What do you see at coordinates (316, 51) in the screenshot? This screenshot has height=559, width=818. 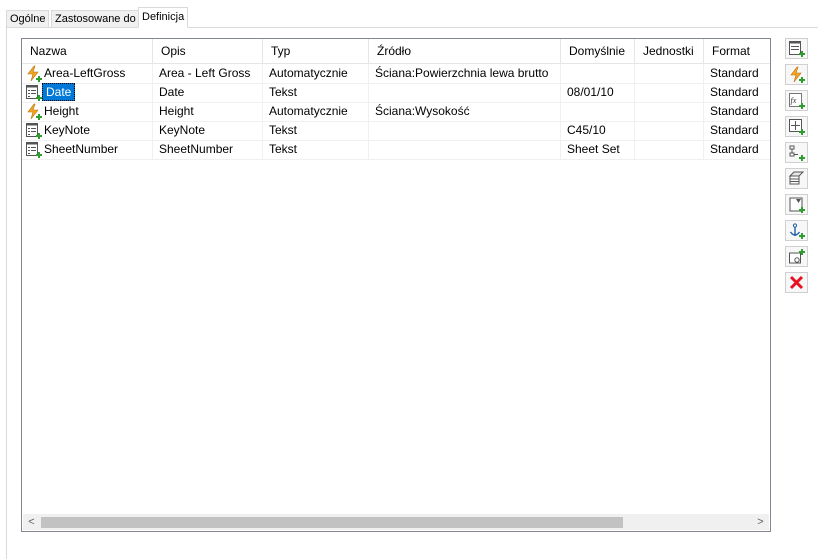 I see `column-header-type: Typ` at bounding box center [316, 51].